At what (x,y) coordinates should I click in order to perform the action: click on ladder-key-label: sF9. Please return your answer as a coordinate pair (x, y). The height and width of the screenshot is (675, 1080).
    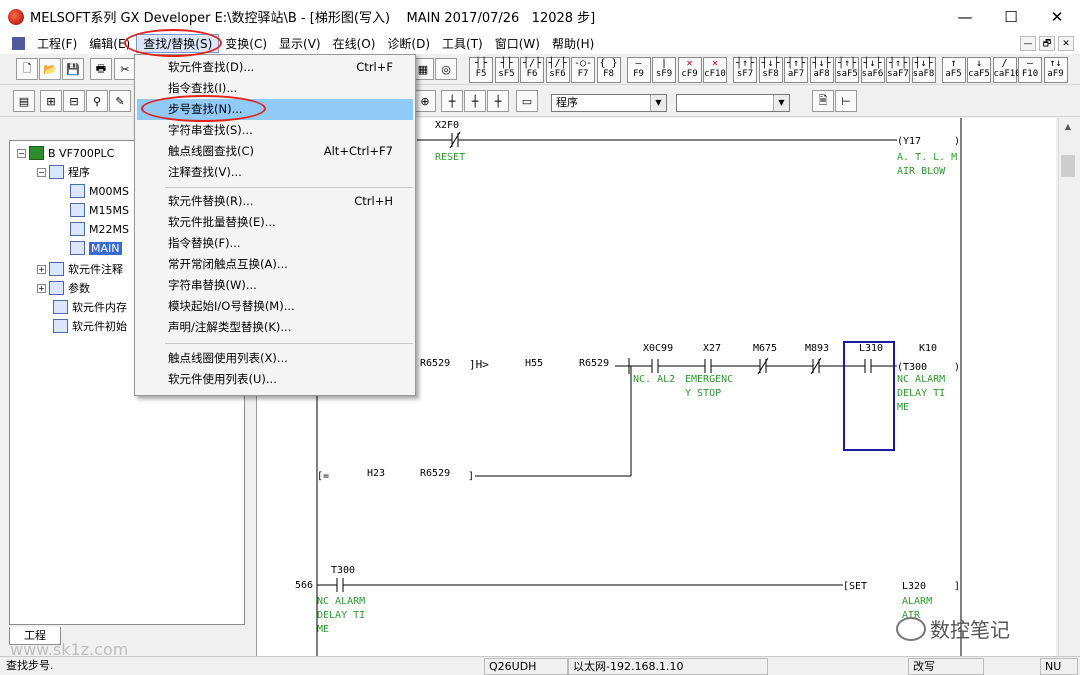
    Looking at the image, I should click on (664, 74).